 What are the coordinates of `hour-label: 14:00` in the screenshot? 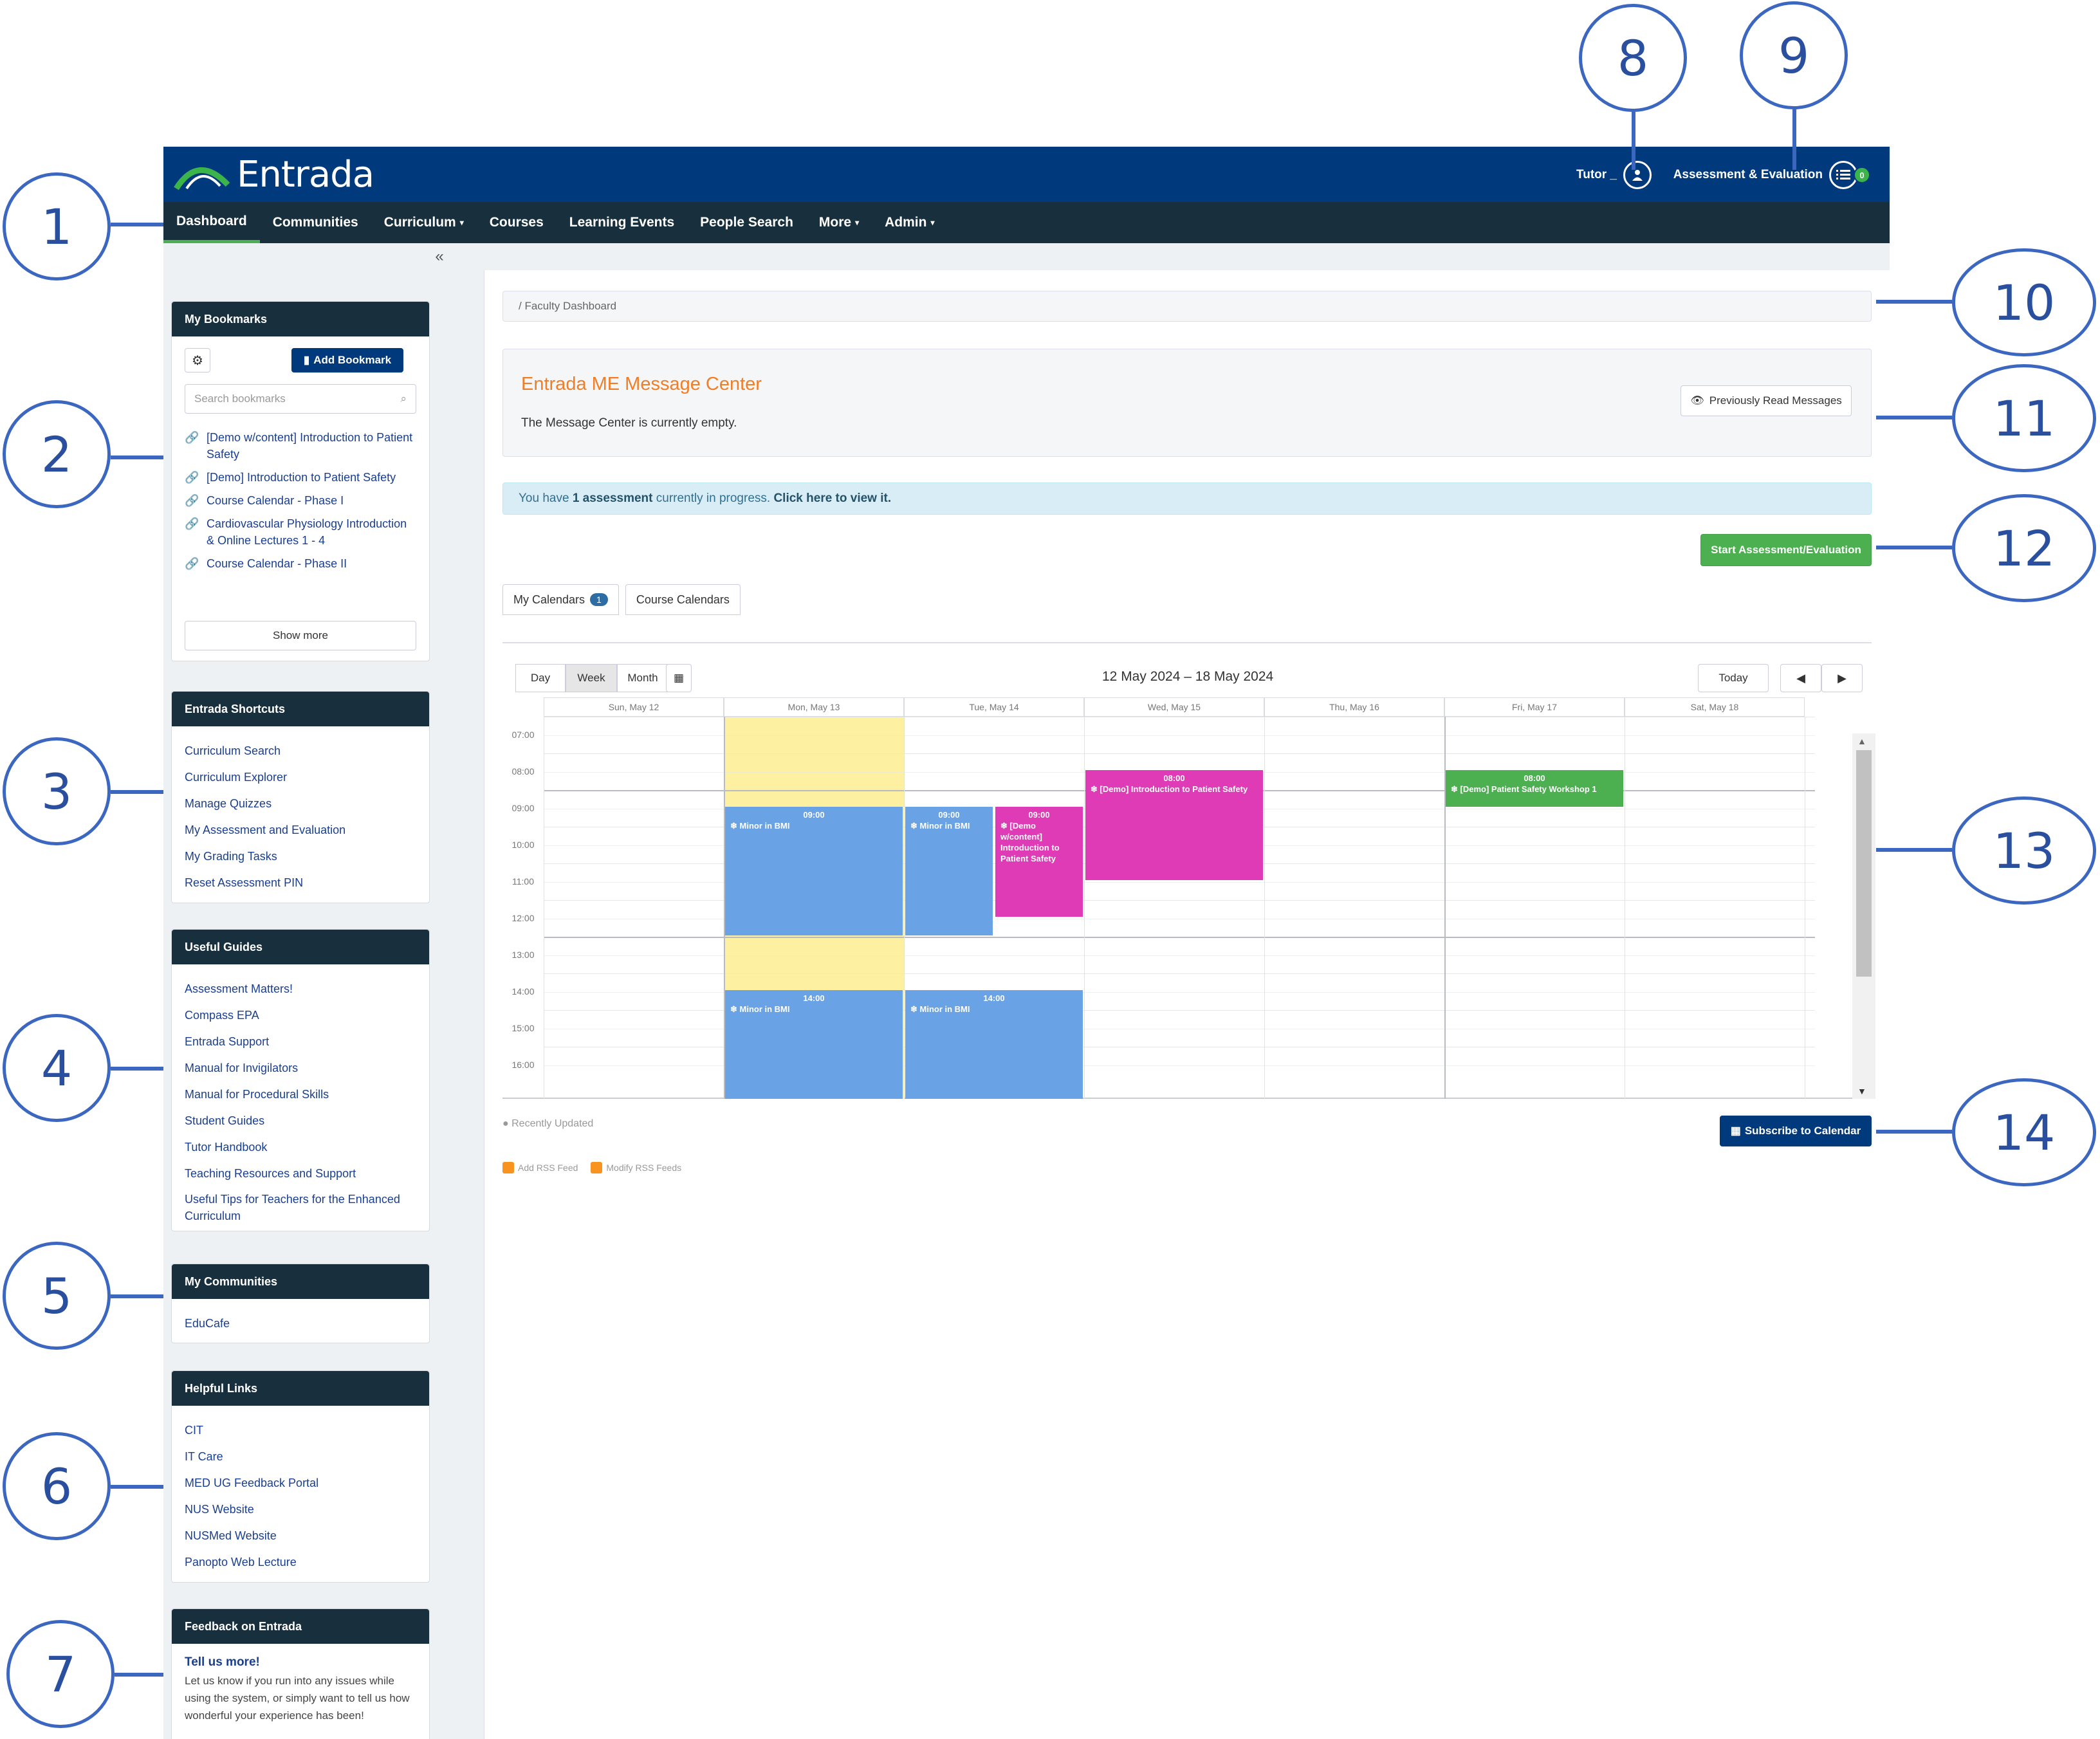 It's located at (523, 991).